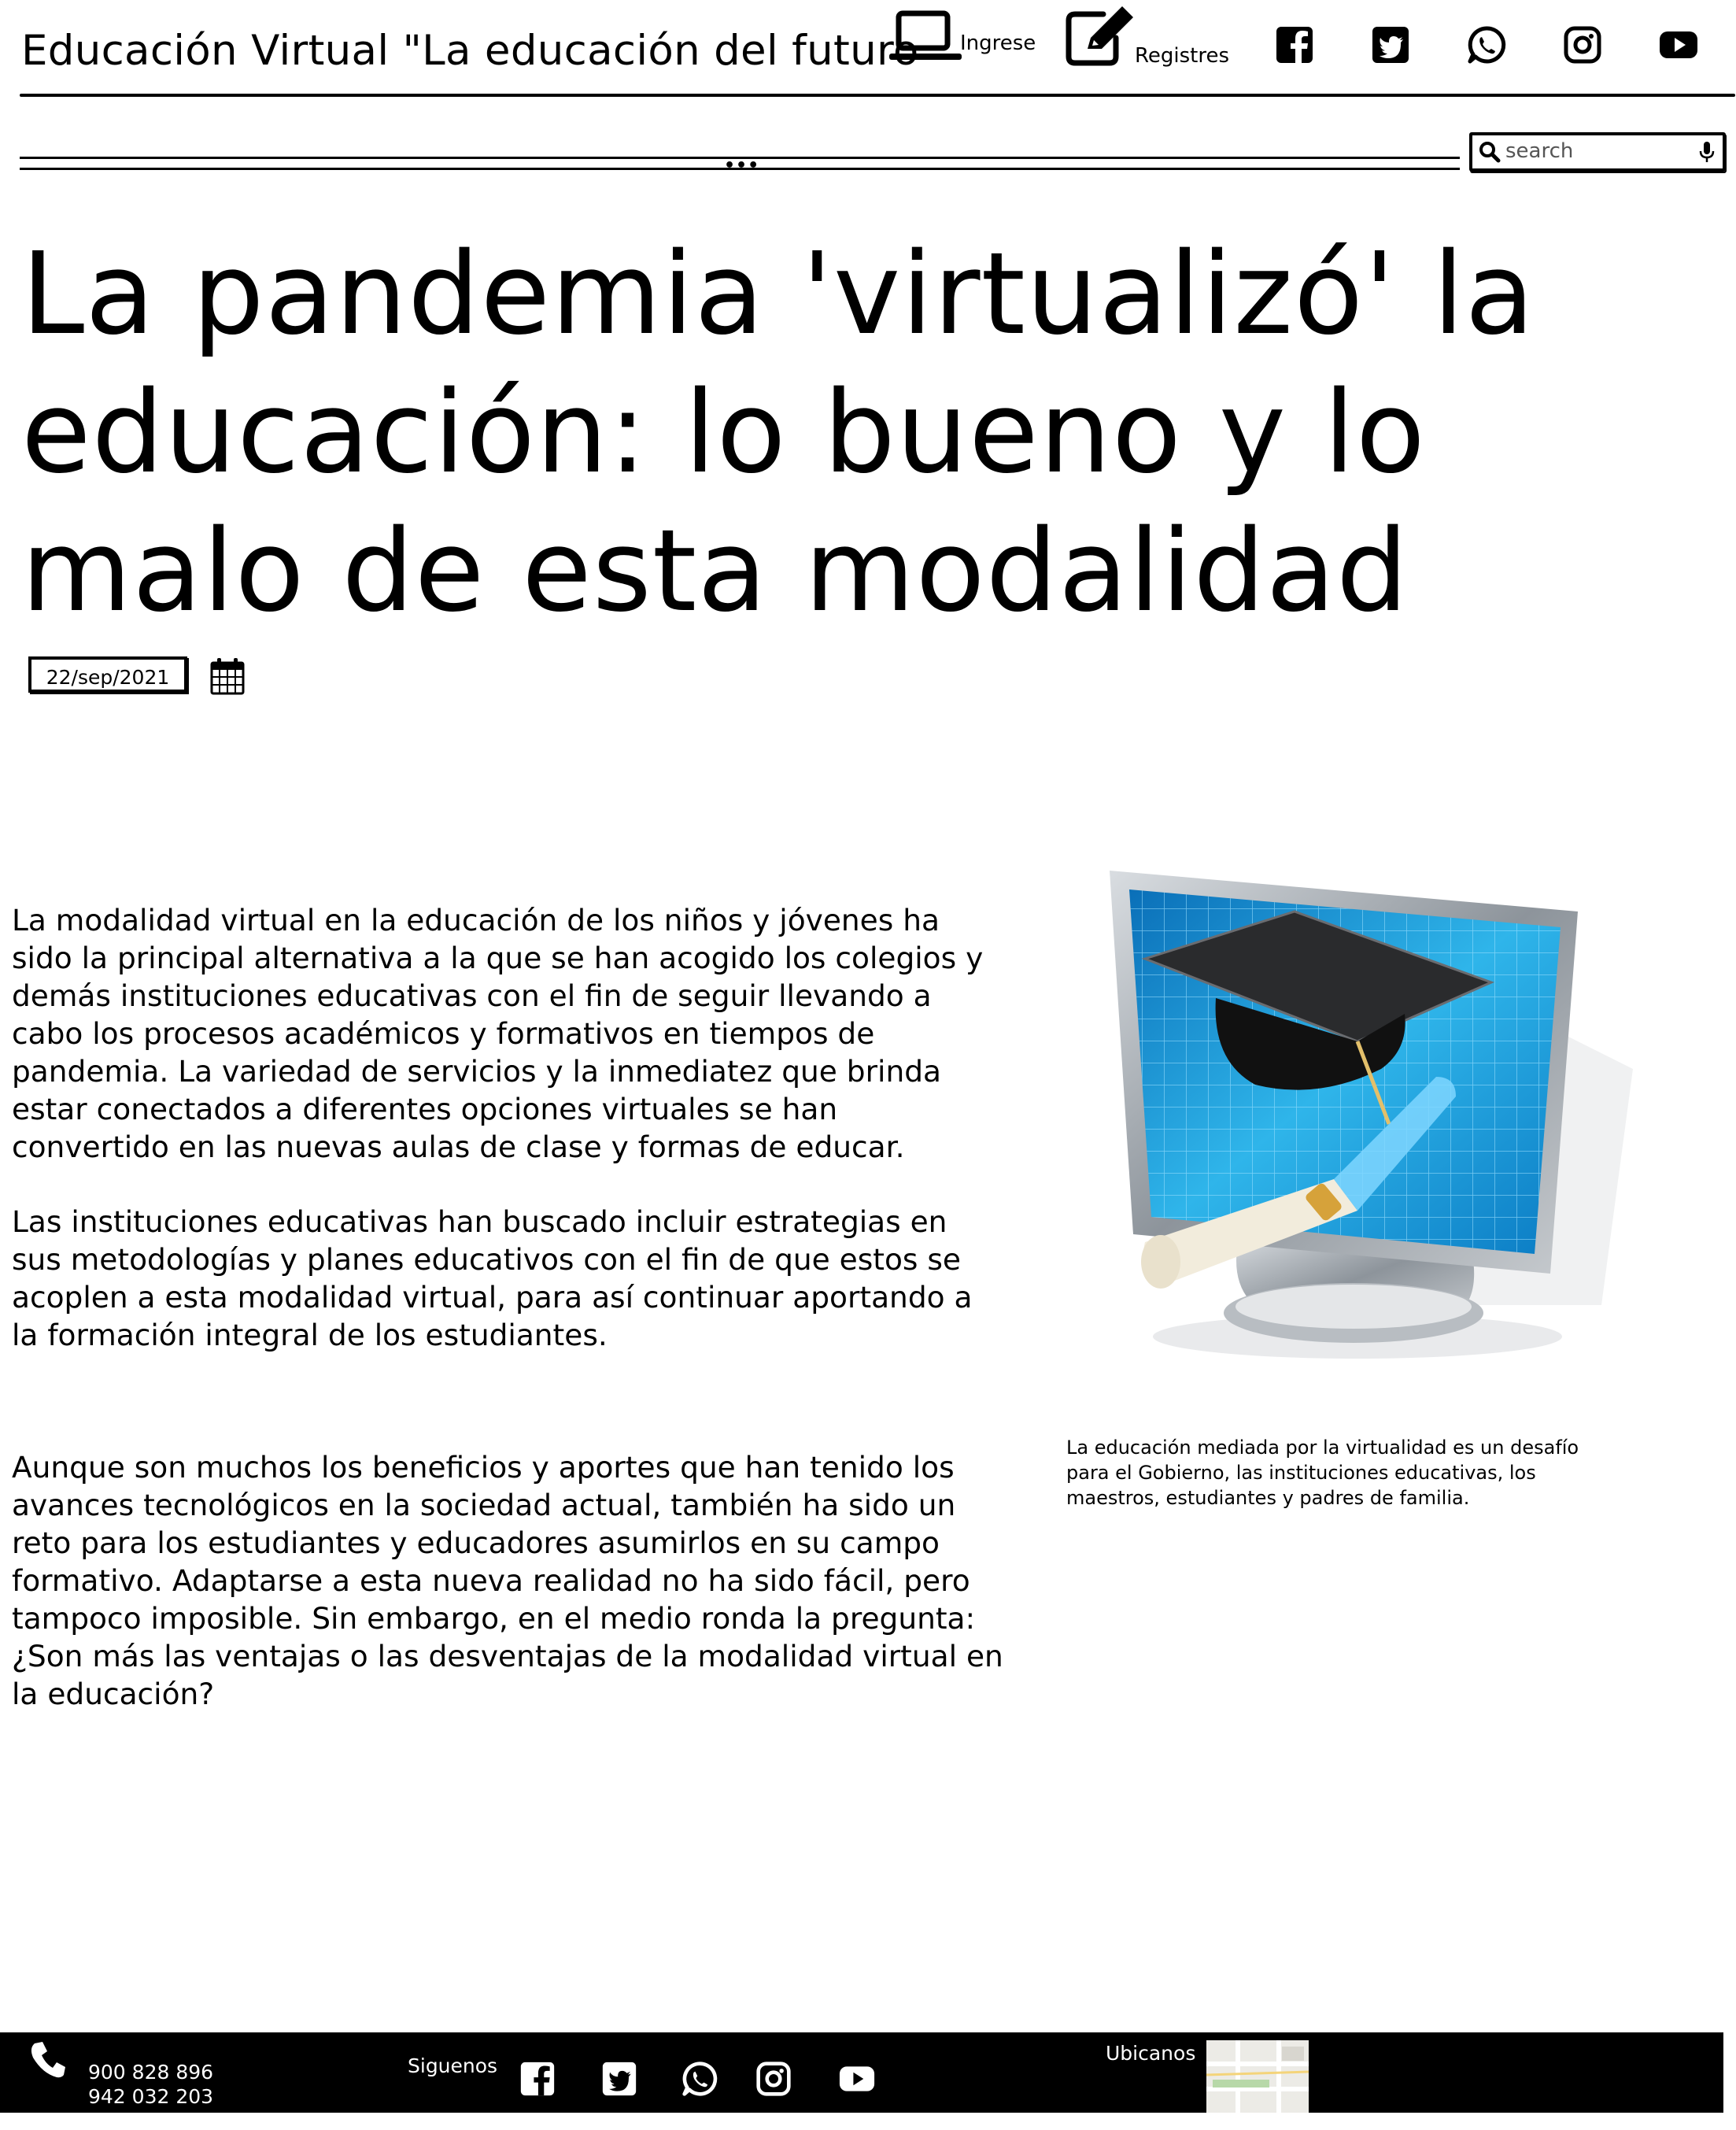 The width and height of the screenshot is (1736, 2130). What do you see at coordinates (925, 35) in the screenshot?
I see `laptop-icon` at bounding box center [925, 35].